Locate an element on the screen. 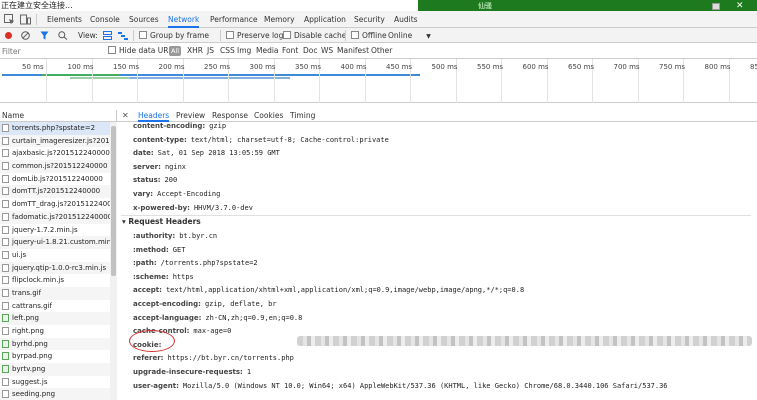  image-icon is located at coordinates (716, 6).